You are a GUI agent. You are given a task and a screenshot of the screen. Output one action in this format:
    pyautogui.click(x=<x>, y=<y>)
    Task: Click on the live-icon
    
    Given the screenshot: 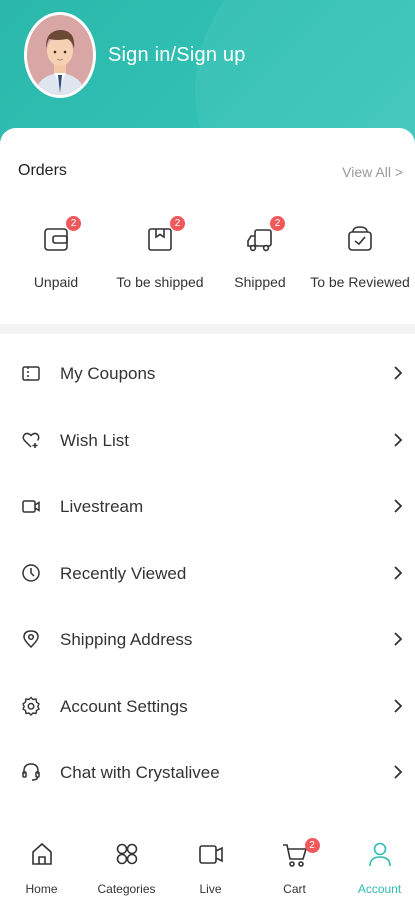 What is the action you would take?
    pyautogui.click(x=211, y=854)
    